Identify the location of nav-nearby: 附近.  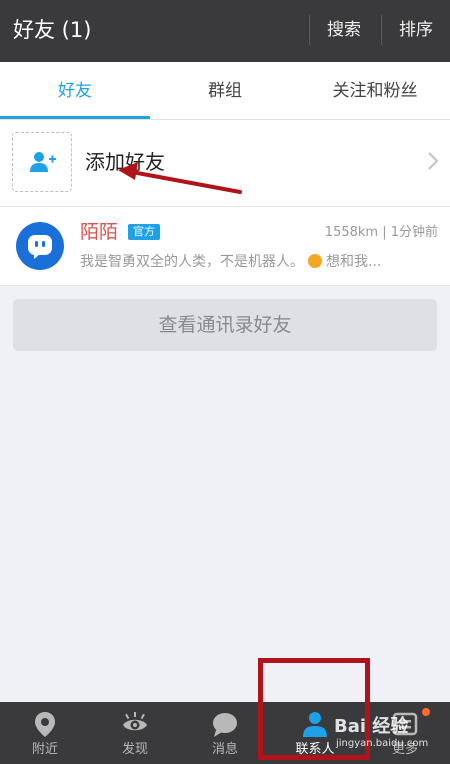
(45, 733).